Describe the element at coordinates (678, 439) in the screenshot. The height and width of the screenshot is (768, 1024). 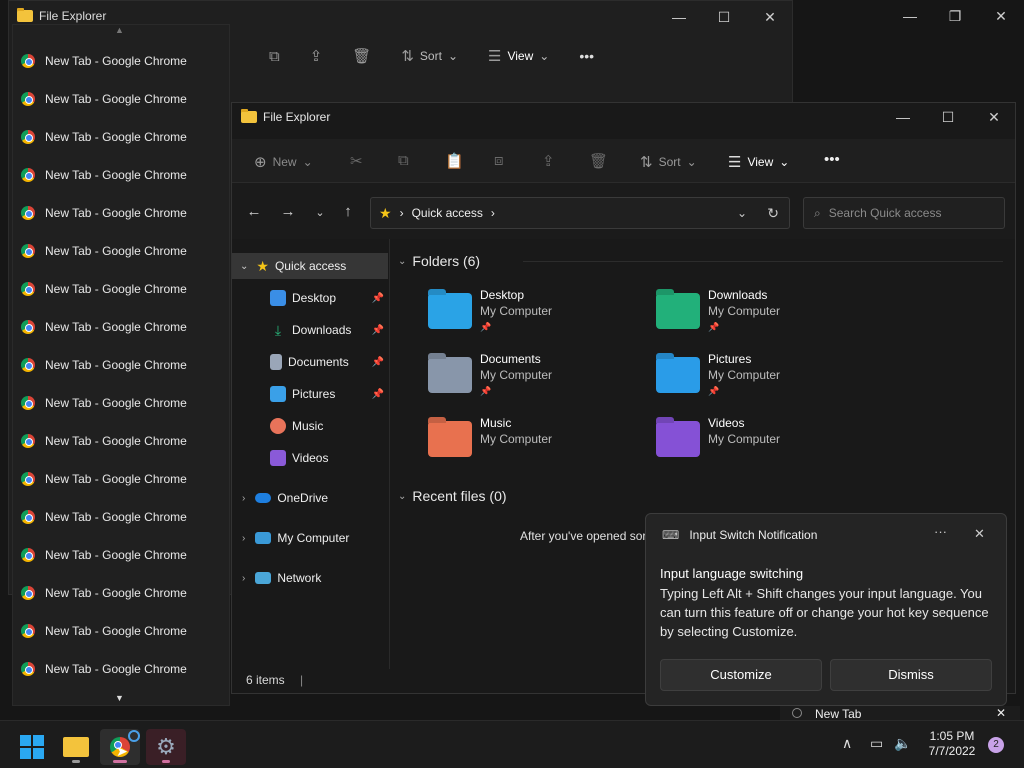
I see `videos-folder-icon` at that location.